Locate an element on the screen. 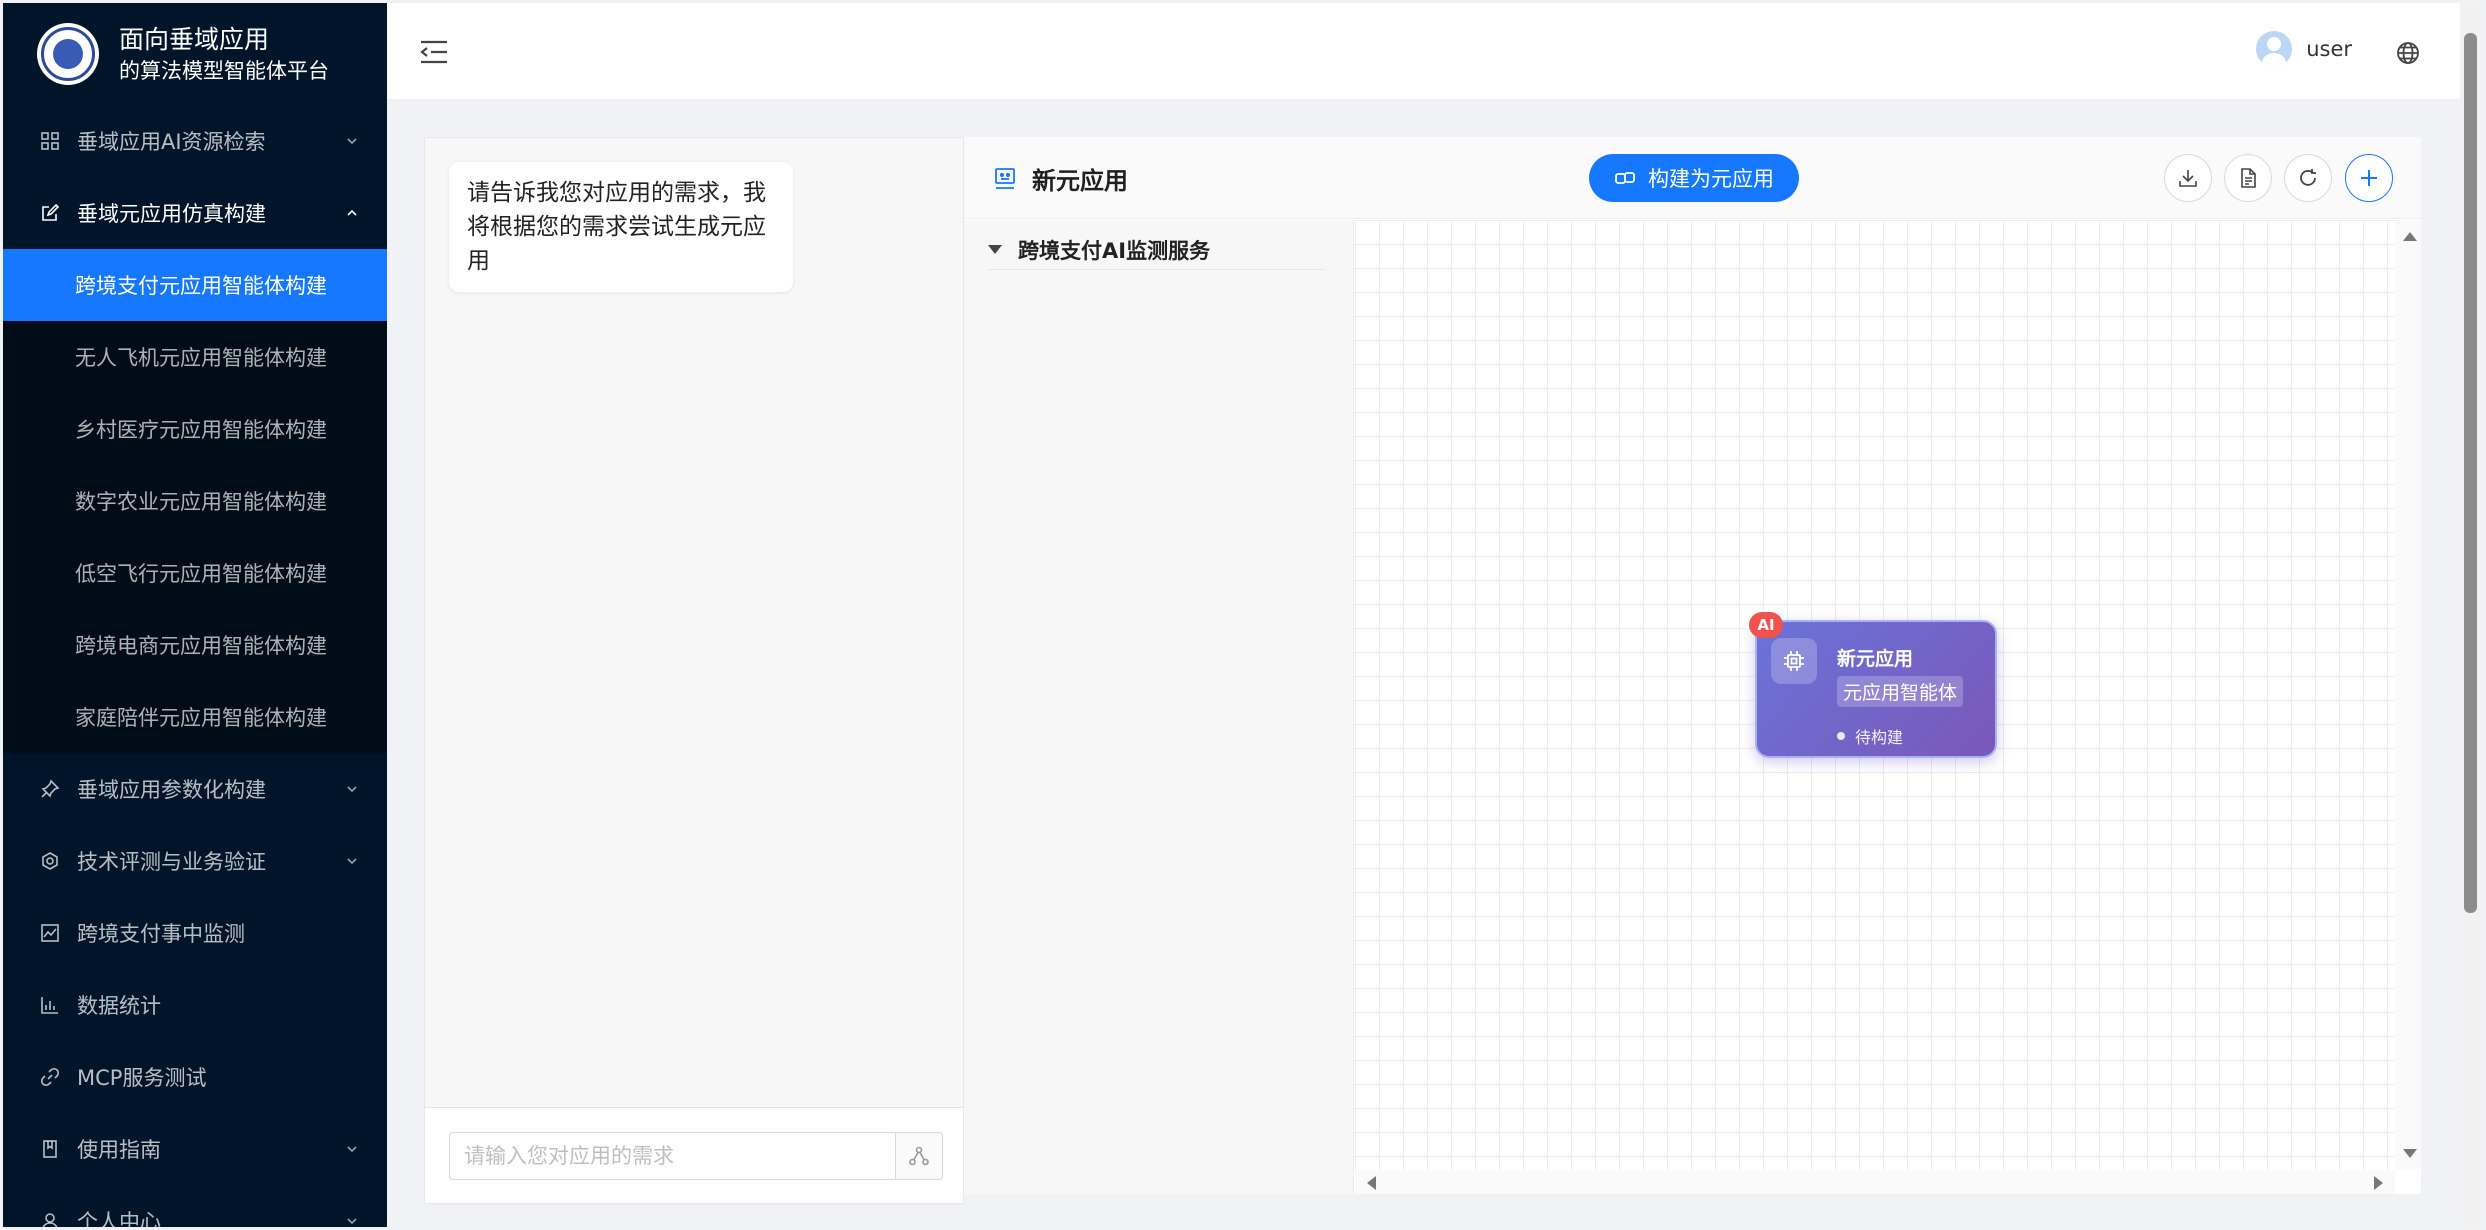 This screenshot has height=1230, width=2486. chevron-up-icon is located at coordinates (352, 213).